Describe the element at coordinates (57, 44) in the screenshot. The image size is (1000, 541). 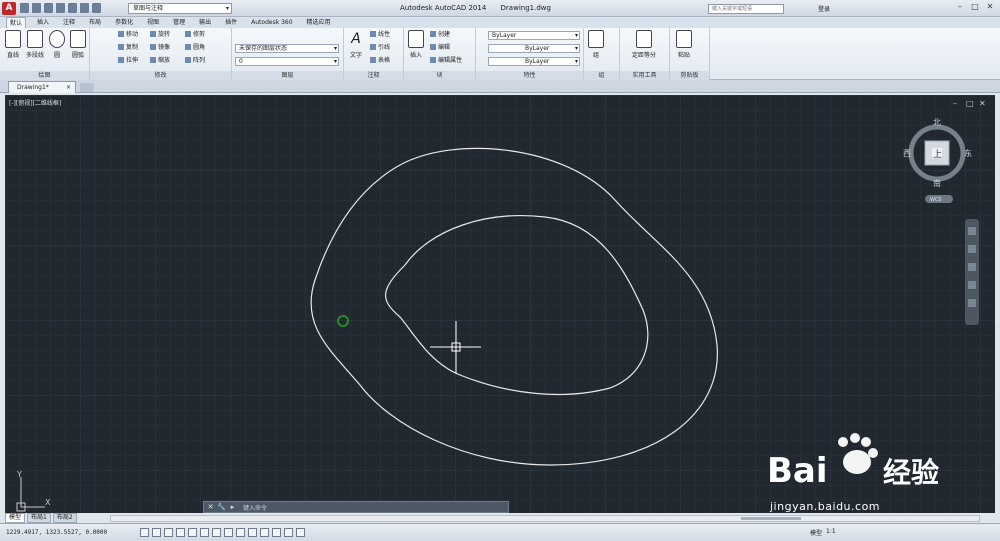
I see `circle-button: 圆` at that location.